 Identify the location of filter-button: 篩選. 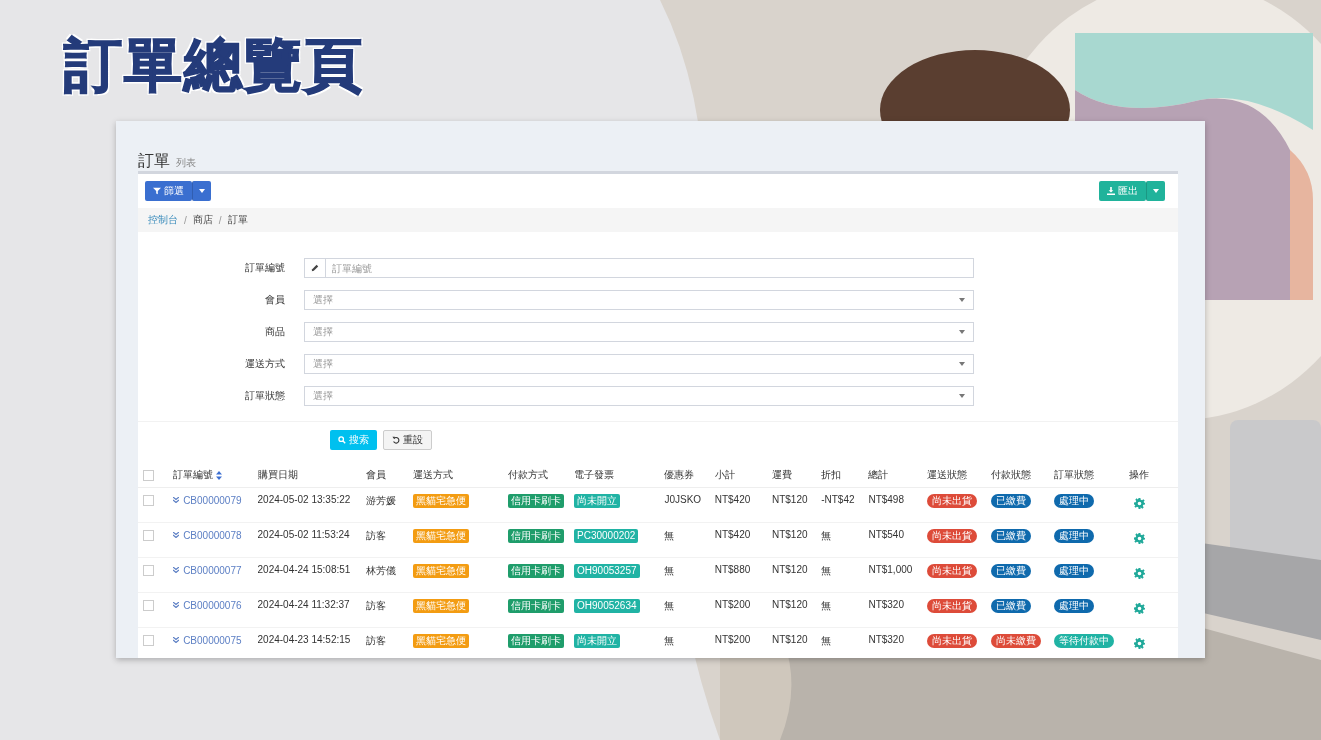
(168, 191).